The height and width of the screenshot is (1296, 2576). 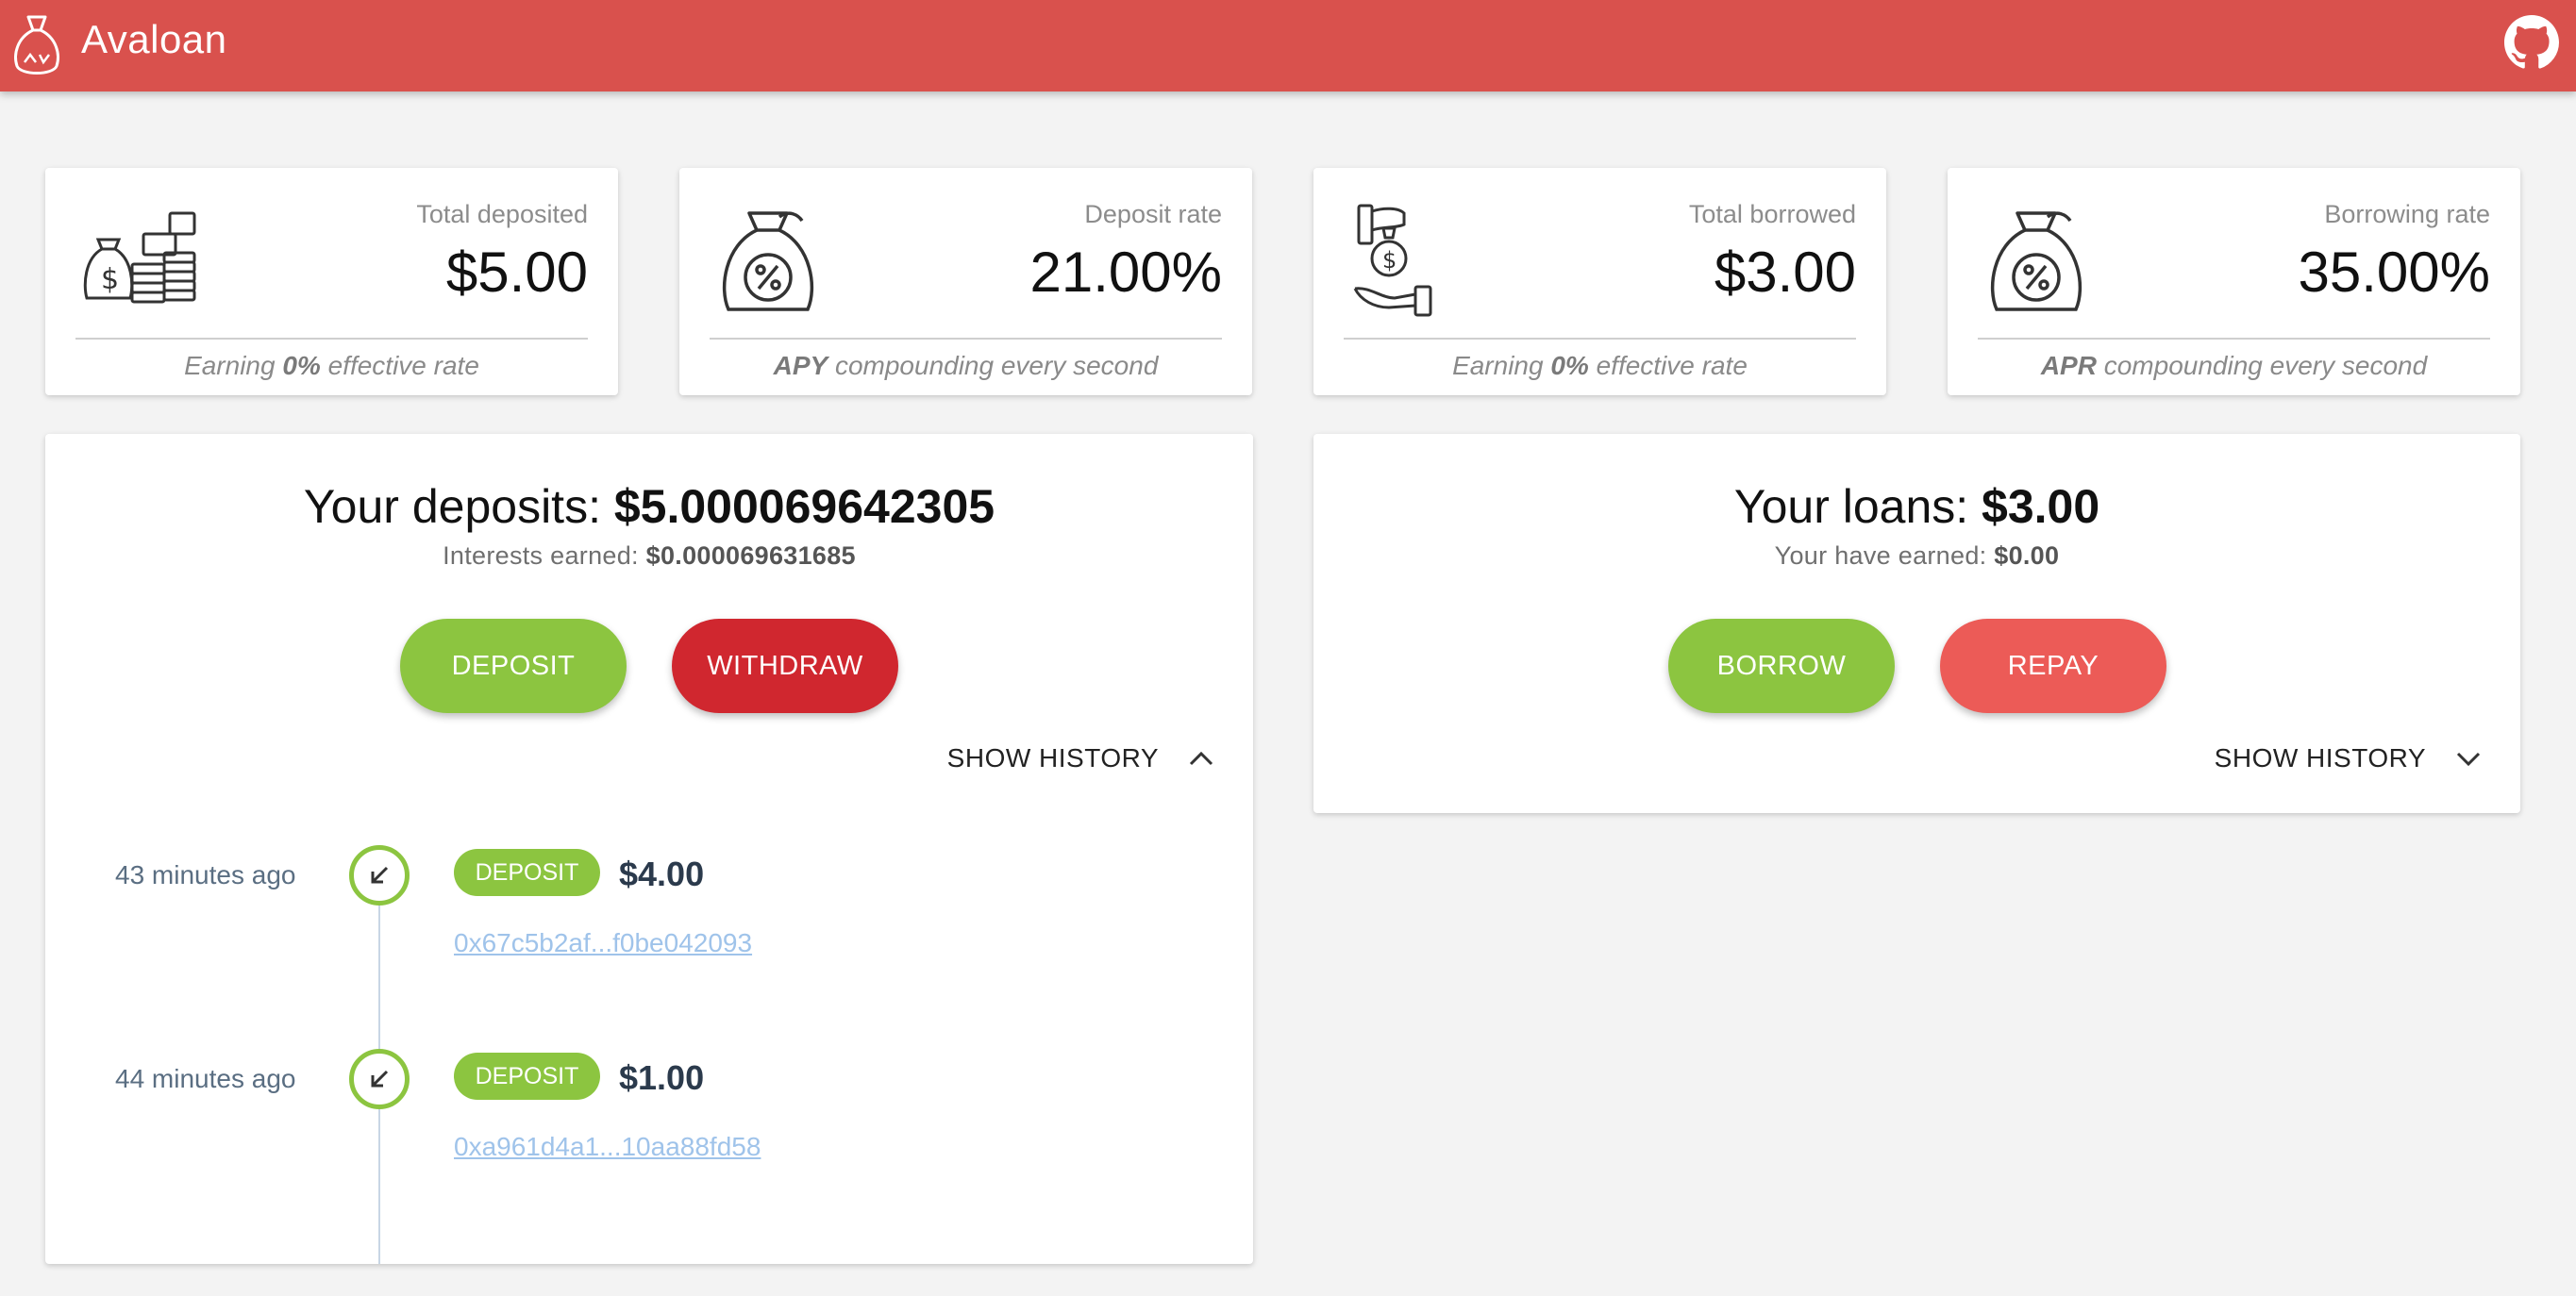 What do you see at coordinates (139, 257) in the screenshot?
I see `money-coins-icon: $` at bounding box center [139, 257].